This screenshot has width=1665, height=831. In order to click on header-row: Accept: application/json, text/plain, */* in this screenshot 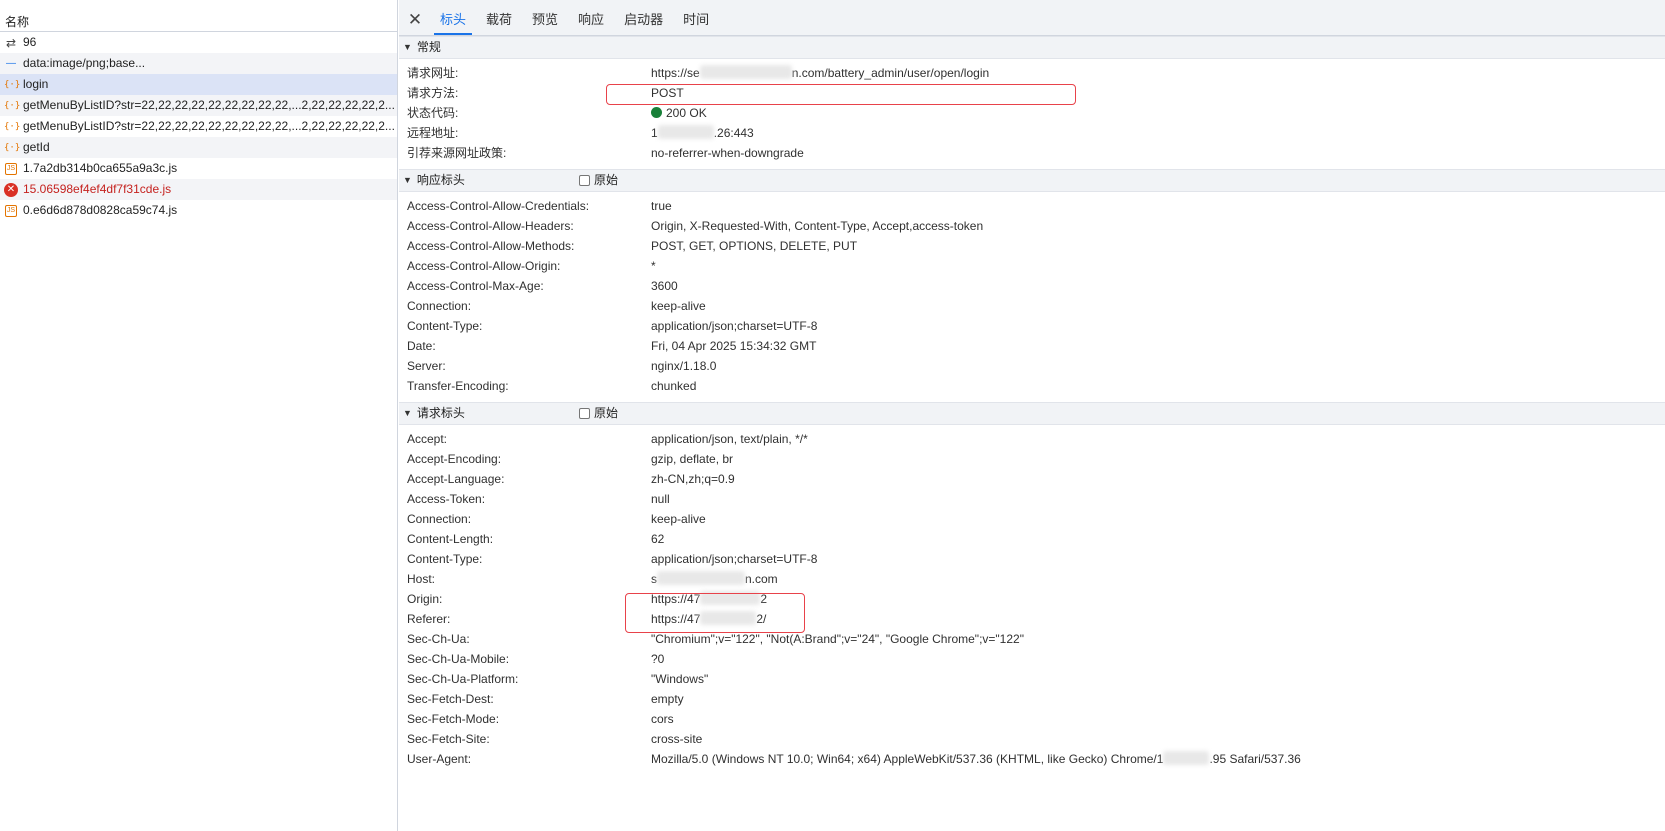, I will do `click(1032, 439)`.